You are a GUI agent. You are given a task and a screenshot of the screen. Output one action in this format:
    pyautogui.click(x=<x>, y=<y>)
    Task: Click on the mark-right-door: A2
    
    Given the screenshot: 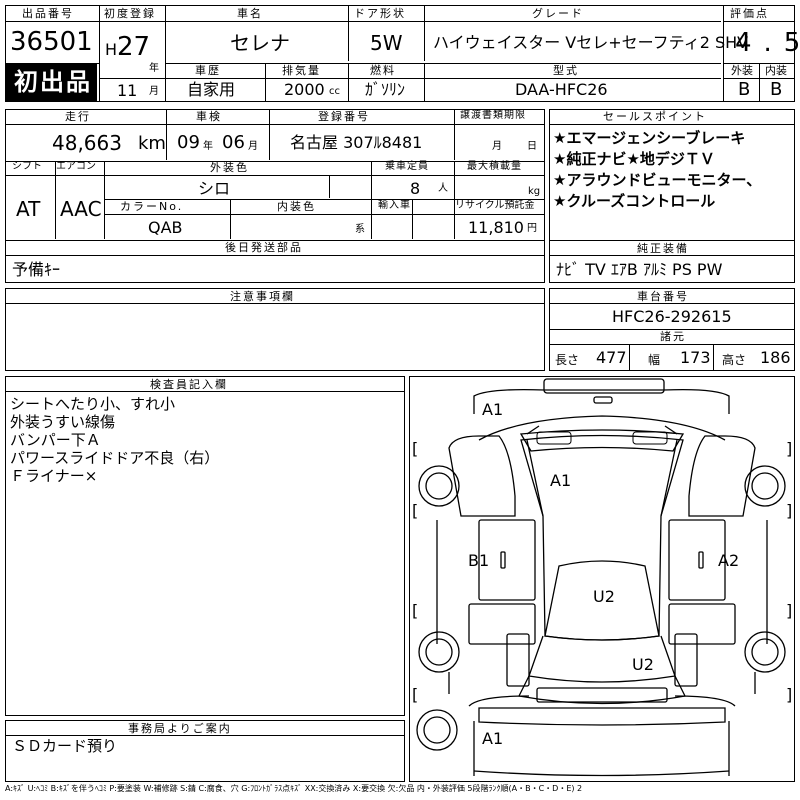 What is the action you would take?
    pyautogui.click(x=729, y=560)
    